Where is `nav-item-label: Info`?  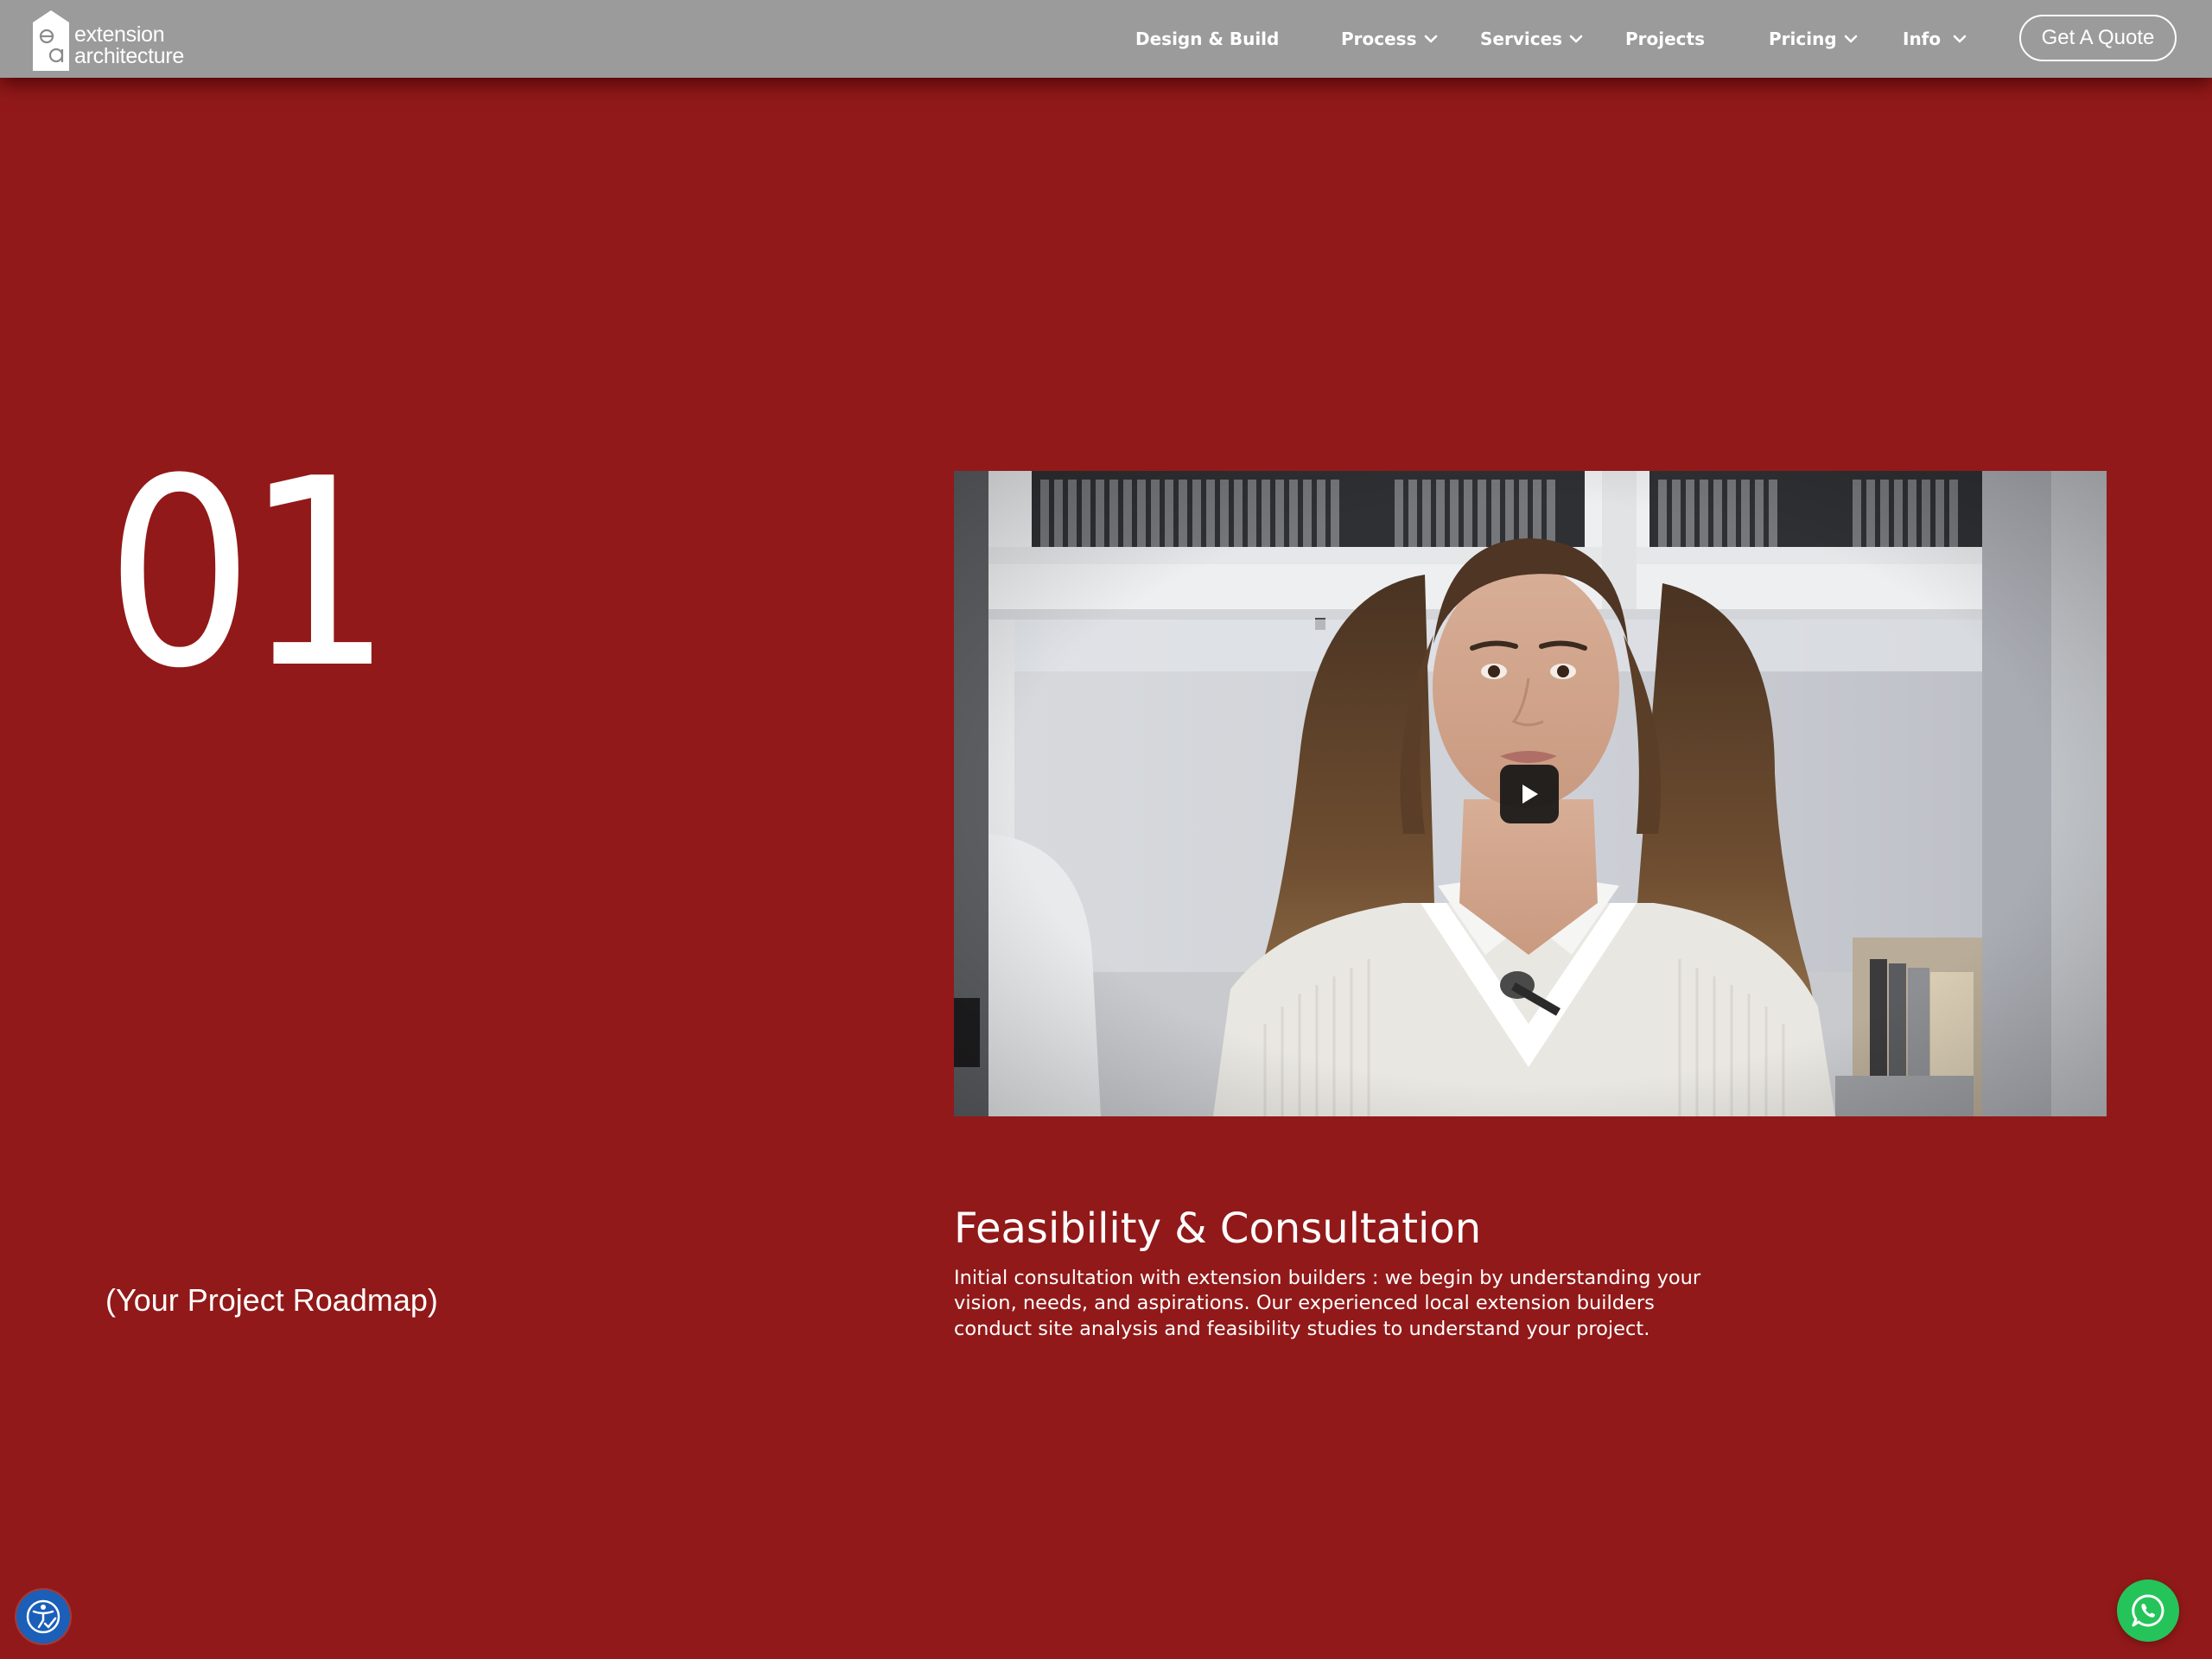
nav-item-label: Info is located at coordinates (1922, 39).